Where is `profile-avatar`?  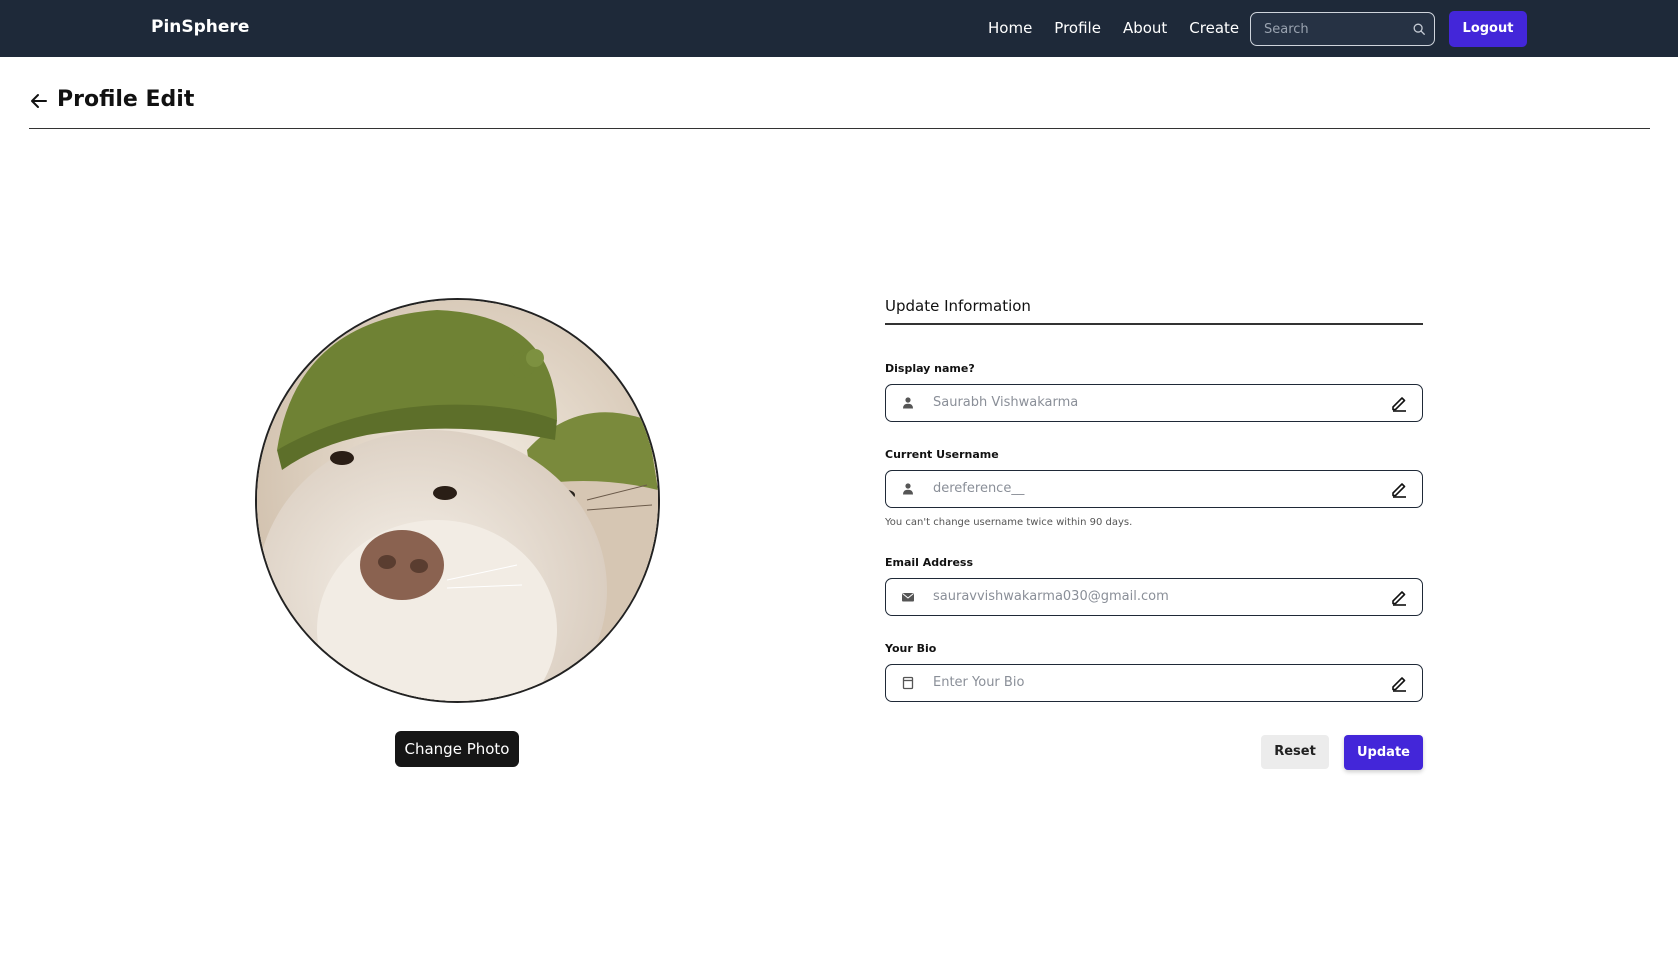
profile-avatar is located at coordinates (457, 500).